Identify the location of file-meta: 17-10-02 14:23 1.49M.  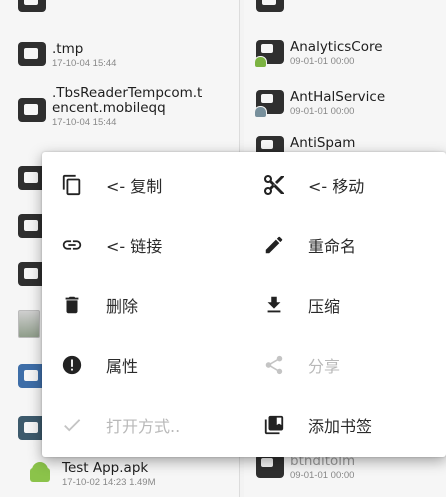
(109, 482).